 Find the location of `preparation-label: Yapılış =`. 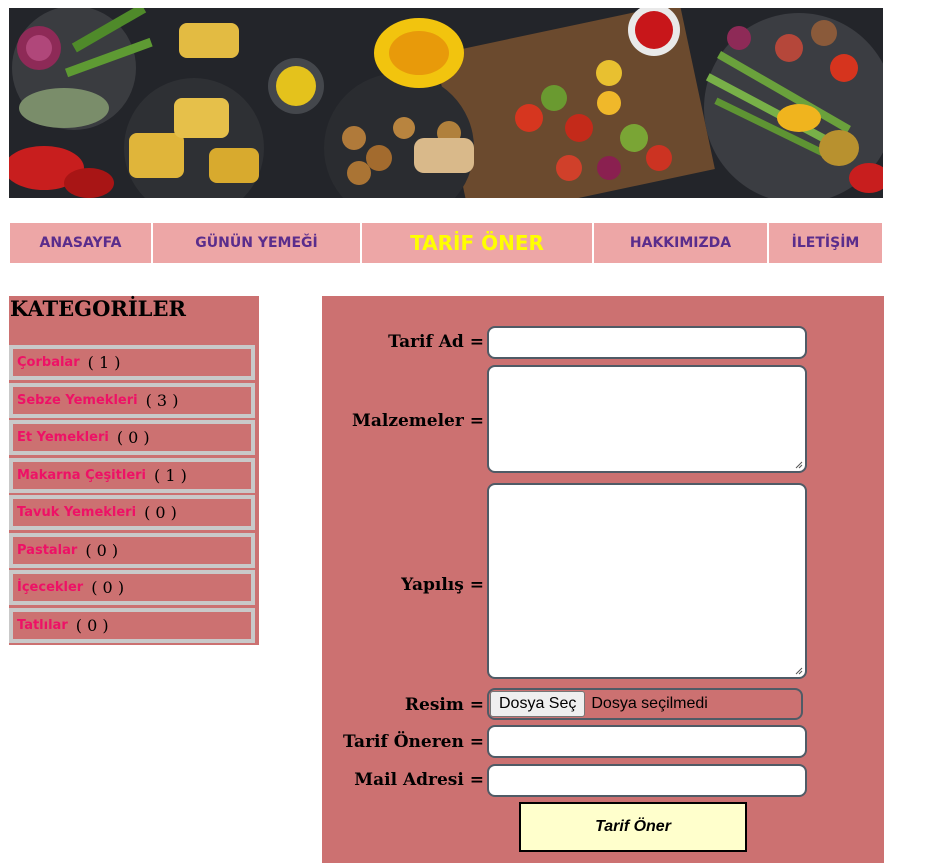

preparation-label: Yapılış = is located at coordinates (442, 585).